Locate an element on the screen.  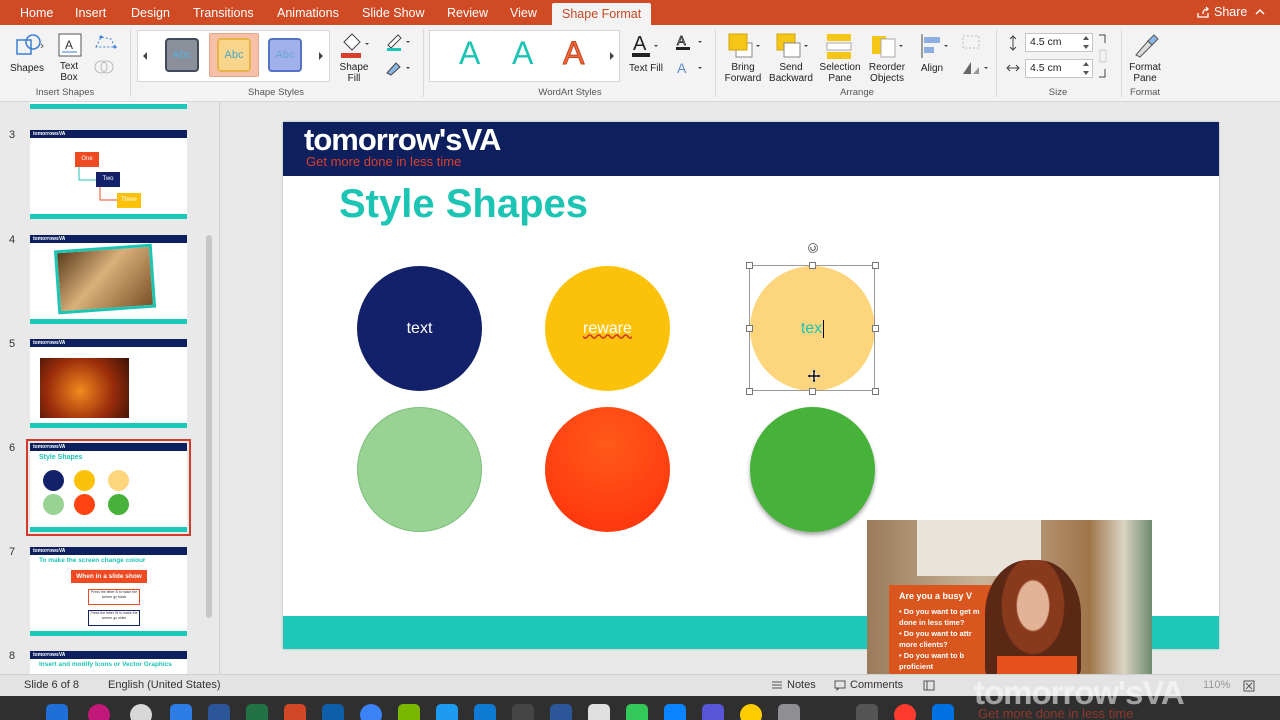
circle-shape-navy: text is located at coordinates (419, 328).